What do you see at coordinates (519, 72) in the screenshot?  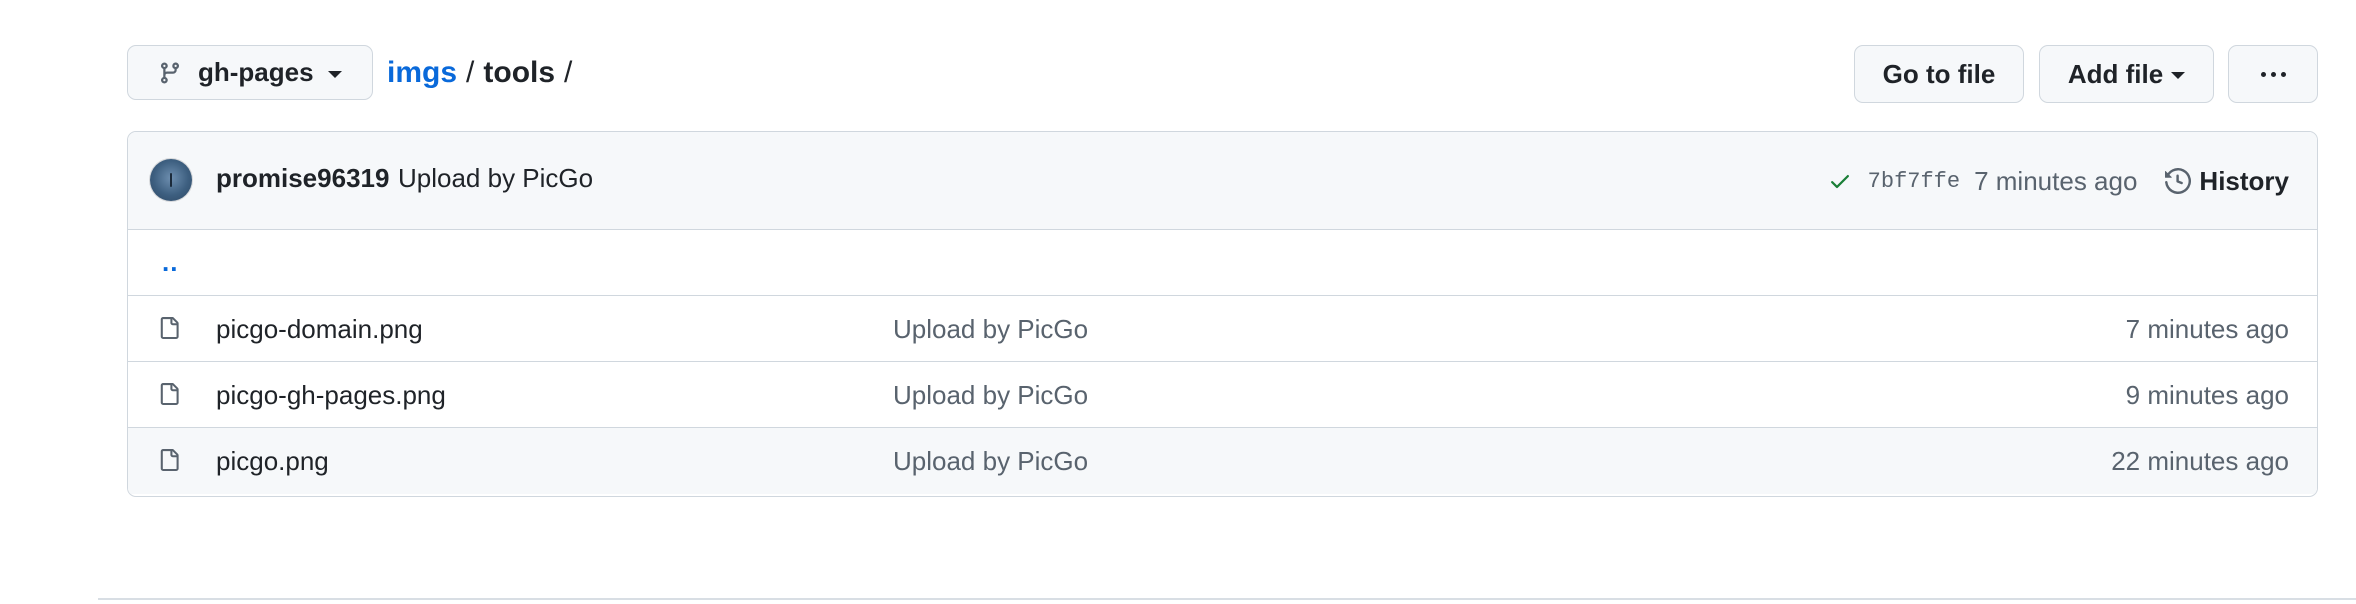 I see `breadcrumb-current-folder: tools` at bounding box center [519, 72].